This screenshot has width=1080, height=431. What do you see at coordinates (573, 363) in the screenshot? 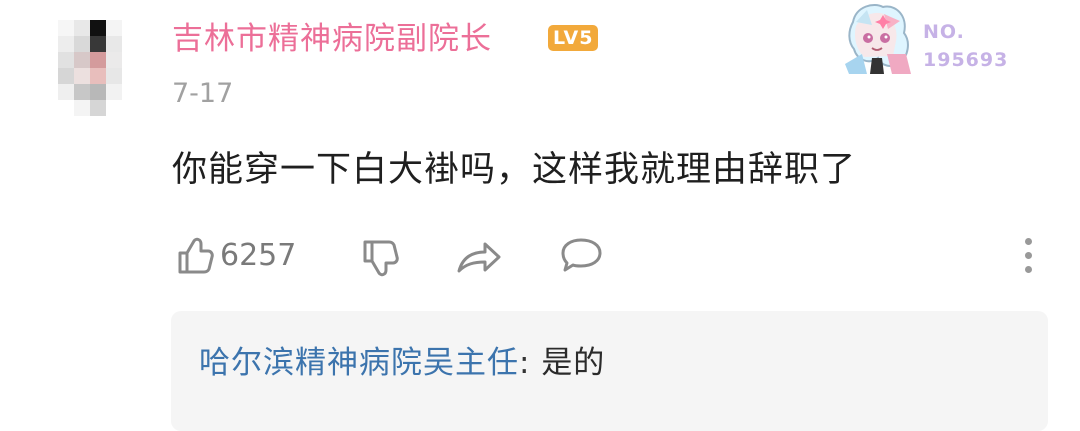
I see `reply-text: 是的` at bounding box center [573, 363].